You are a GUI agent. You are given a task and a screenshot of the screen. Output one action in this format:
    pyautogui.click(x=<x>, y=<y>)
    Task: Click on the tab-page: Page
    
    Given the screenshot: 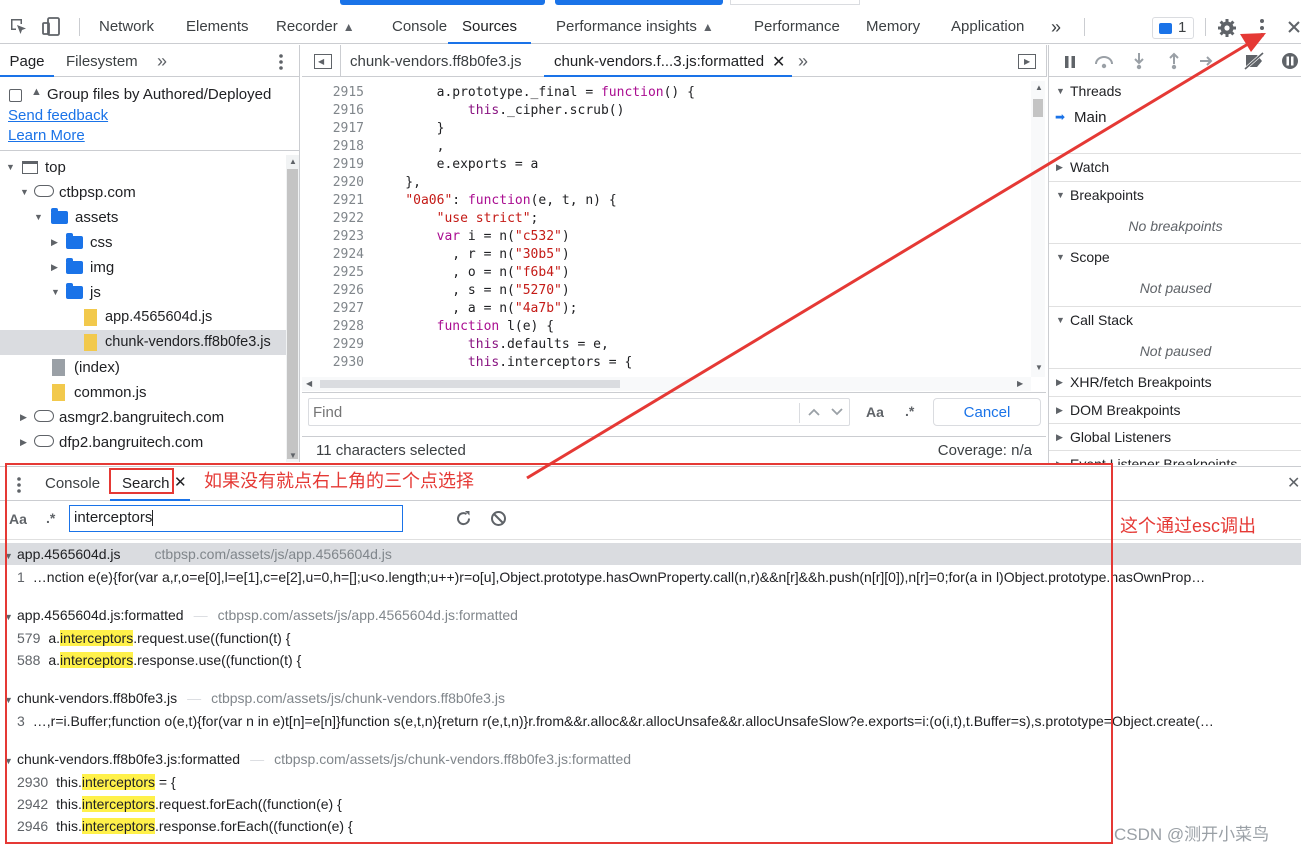 What is the action you would take?
    pyautogui.click(x=27, y=61)
    